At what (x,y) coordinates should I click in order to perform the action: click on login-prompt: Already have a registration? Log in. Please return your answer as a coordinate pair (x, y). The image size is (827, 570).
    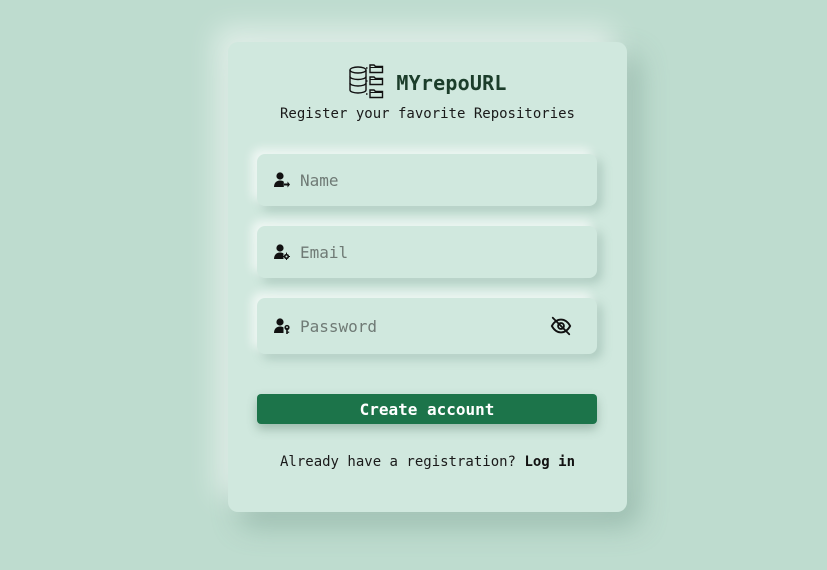
    Looking at the image, I should click on (427, 462).